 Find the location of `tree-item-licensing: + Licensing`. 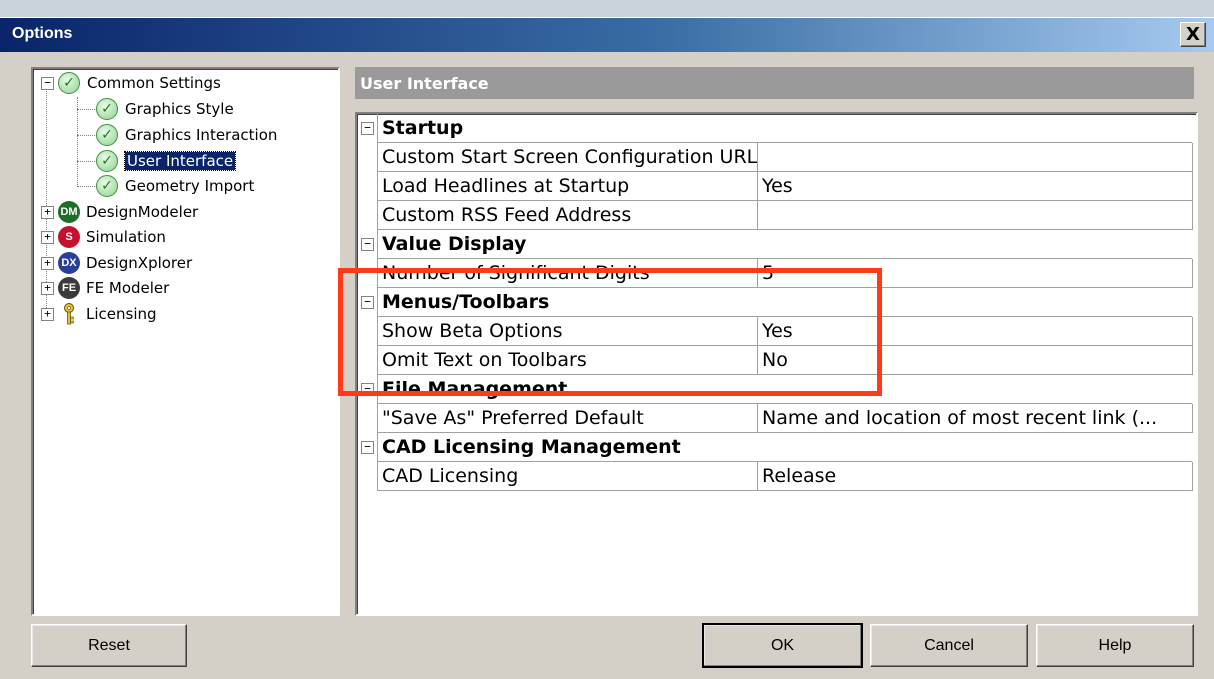

tree-item-licensing: + Licensing is located at coordinates (99, 314).